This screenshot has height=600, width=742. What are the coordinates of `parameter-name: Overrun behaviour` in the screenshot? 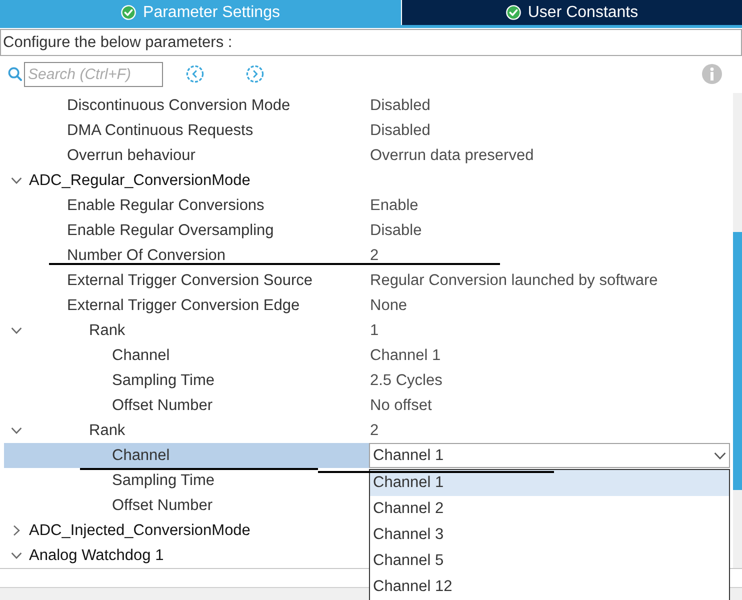 It's located at (131, 156).